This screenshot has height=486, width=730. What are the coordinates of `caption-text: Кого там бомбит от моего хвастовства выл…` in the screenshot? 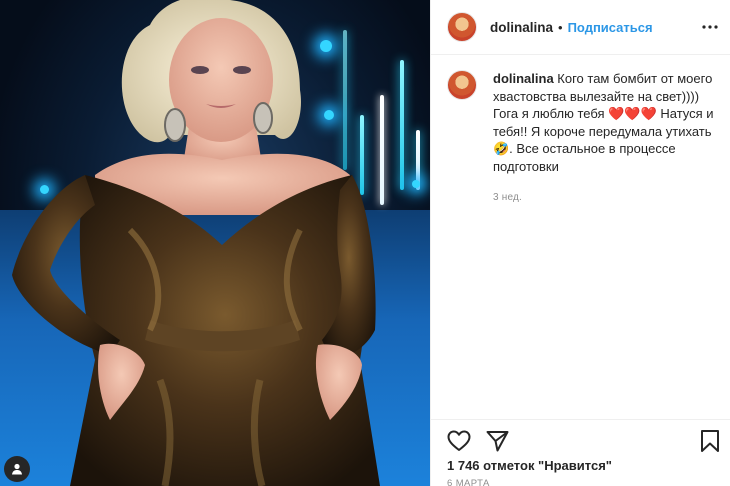 It's located at (603, 122).